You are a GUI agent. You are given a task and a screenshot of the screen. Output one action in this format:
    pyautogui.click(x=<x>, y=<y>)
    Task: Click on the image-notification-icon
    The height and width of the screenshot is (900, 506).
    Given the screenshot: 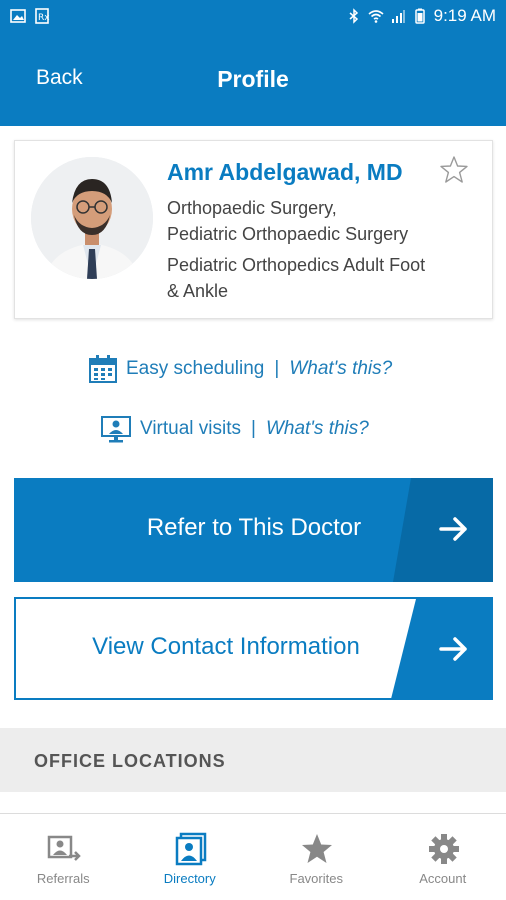 What is the action you would take?
    pyautogui.click(x=18, y=16)
    